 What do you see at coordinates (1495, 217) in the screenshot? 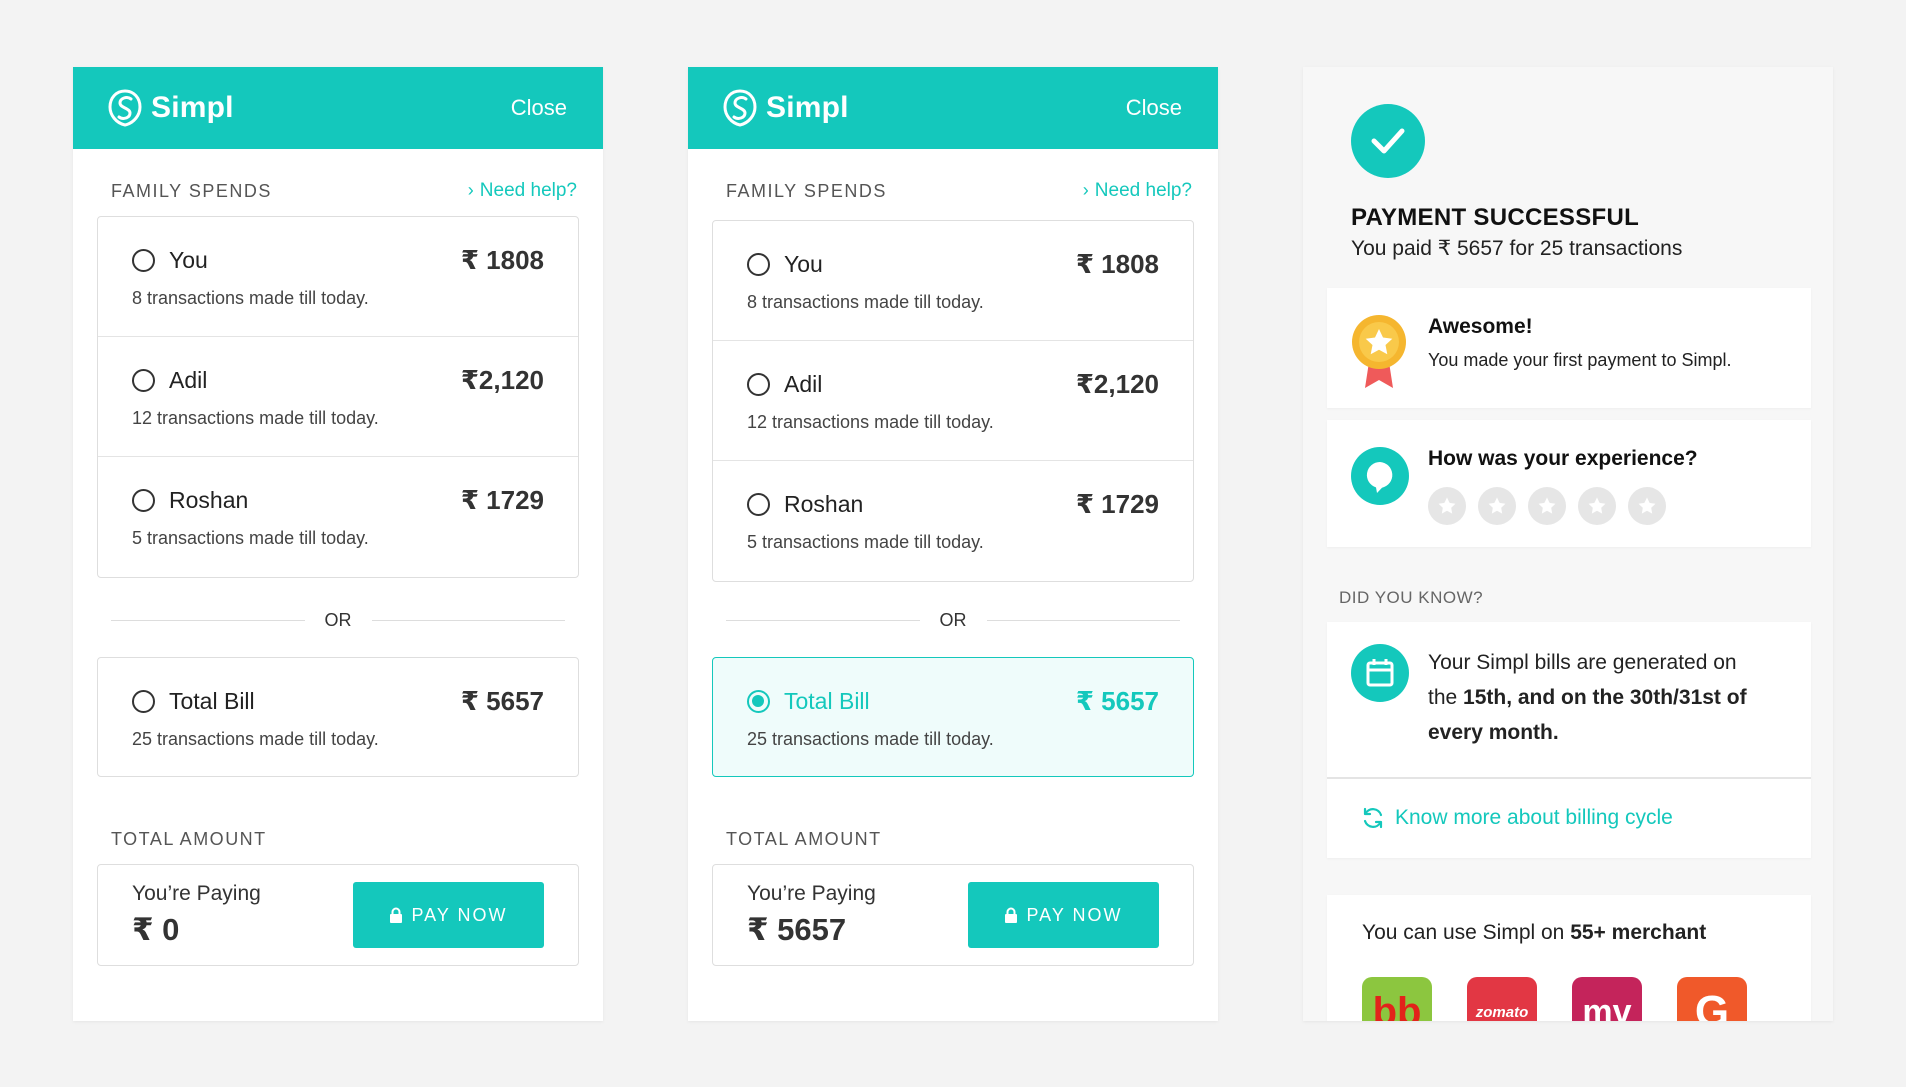
I see `payment-success-title: PAYMENT SUCCESSFUL` at bounding box center [1495, 217].